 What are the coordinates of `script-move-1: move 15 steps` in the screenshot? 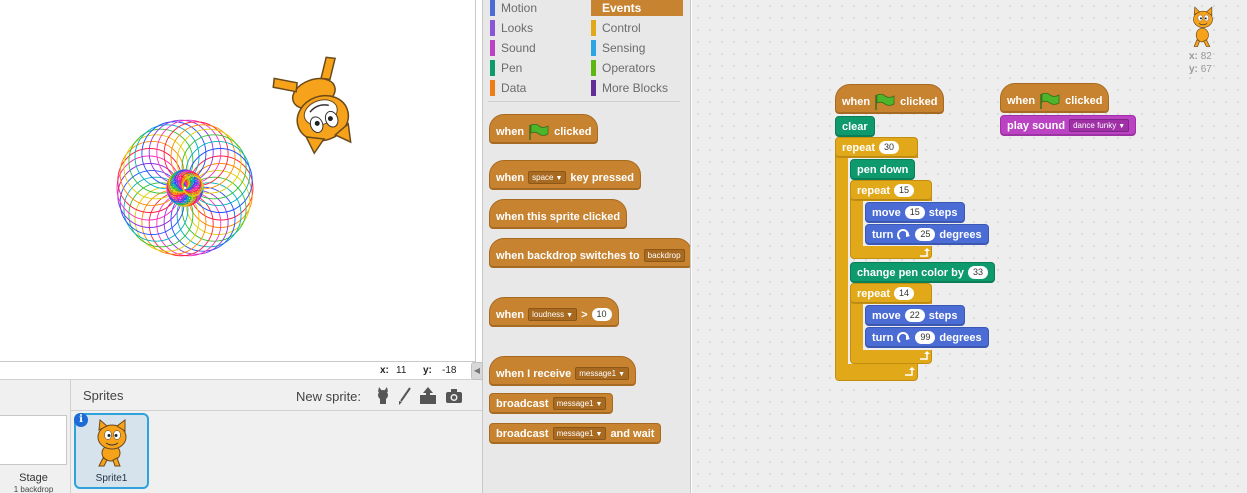 It's located at (915, 212).